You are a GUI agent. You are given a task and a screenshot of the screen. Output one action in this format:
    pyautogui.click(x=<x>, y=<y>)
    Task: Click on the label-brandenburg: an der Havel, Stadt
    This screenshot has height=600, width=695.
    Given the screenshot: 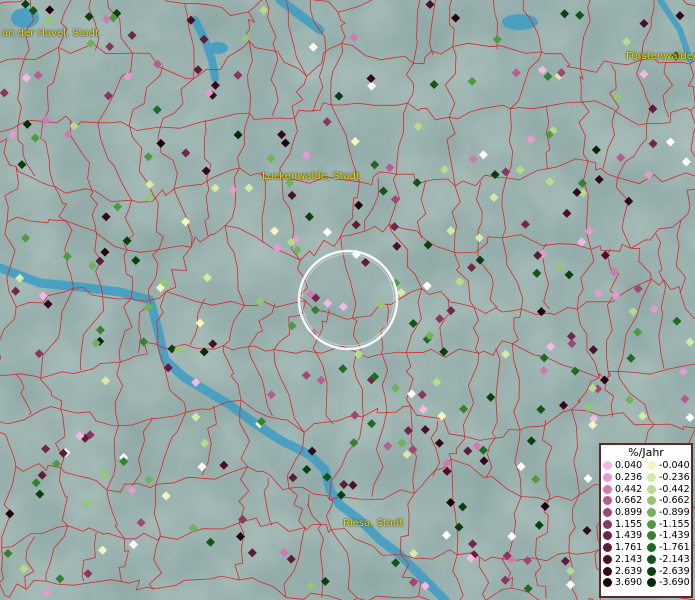 What is the action you would take?
    pyautogui.click(x=50, y=33)
    